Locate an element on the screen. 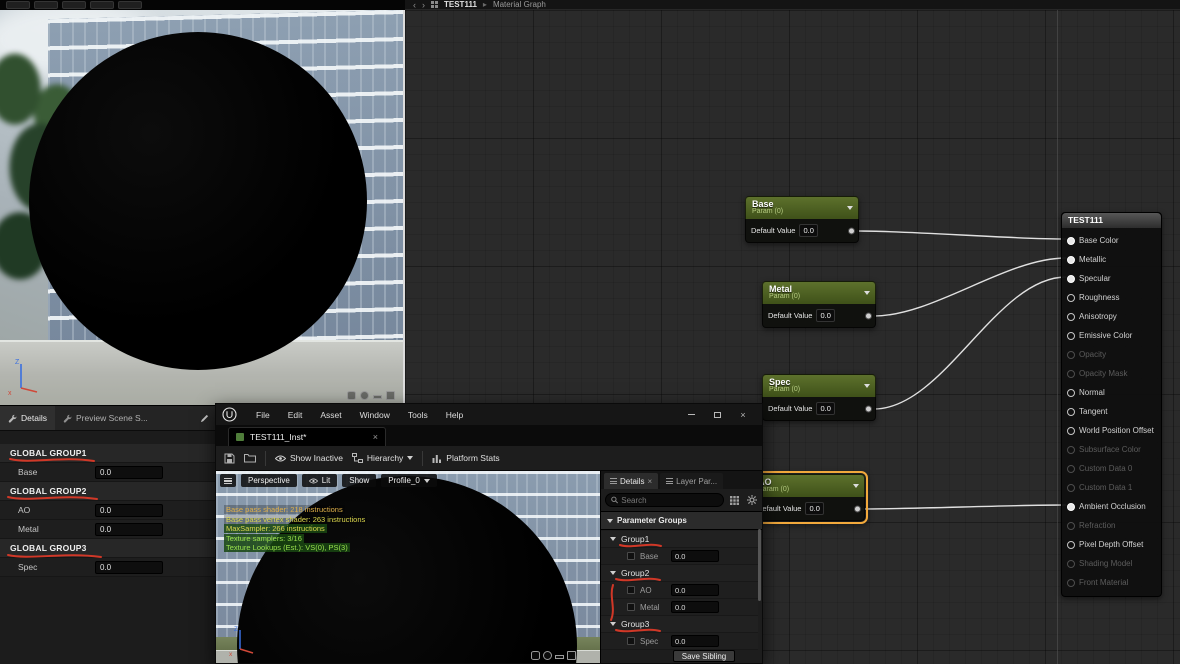  window-title-bar: File Edit Asset Window Tools Help × is located at coordinates (489, 414).